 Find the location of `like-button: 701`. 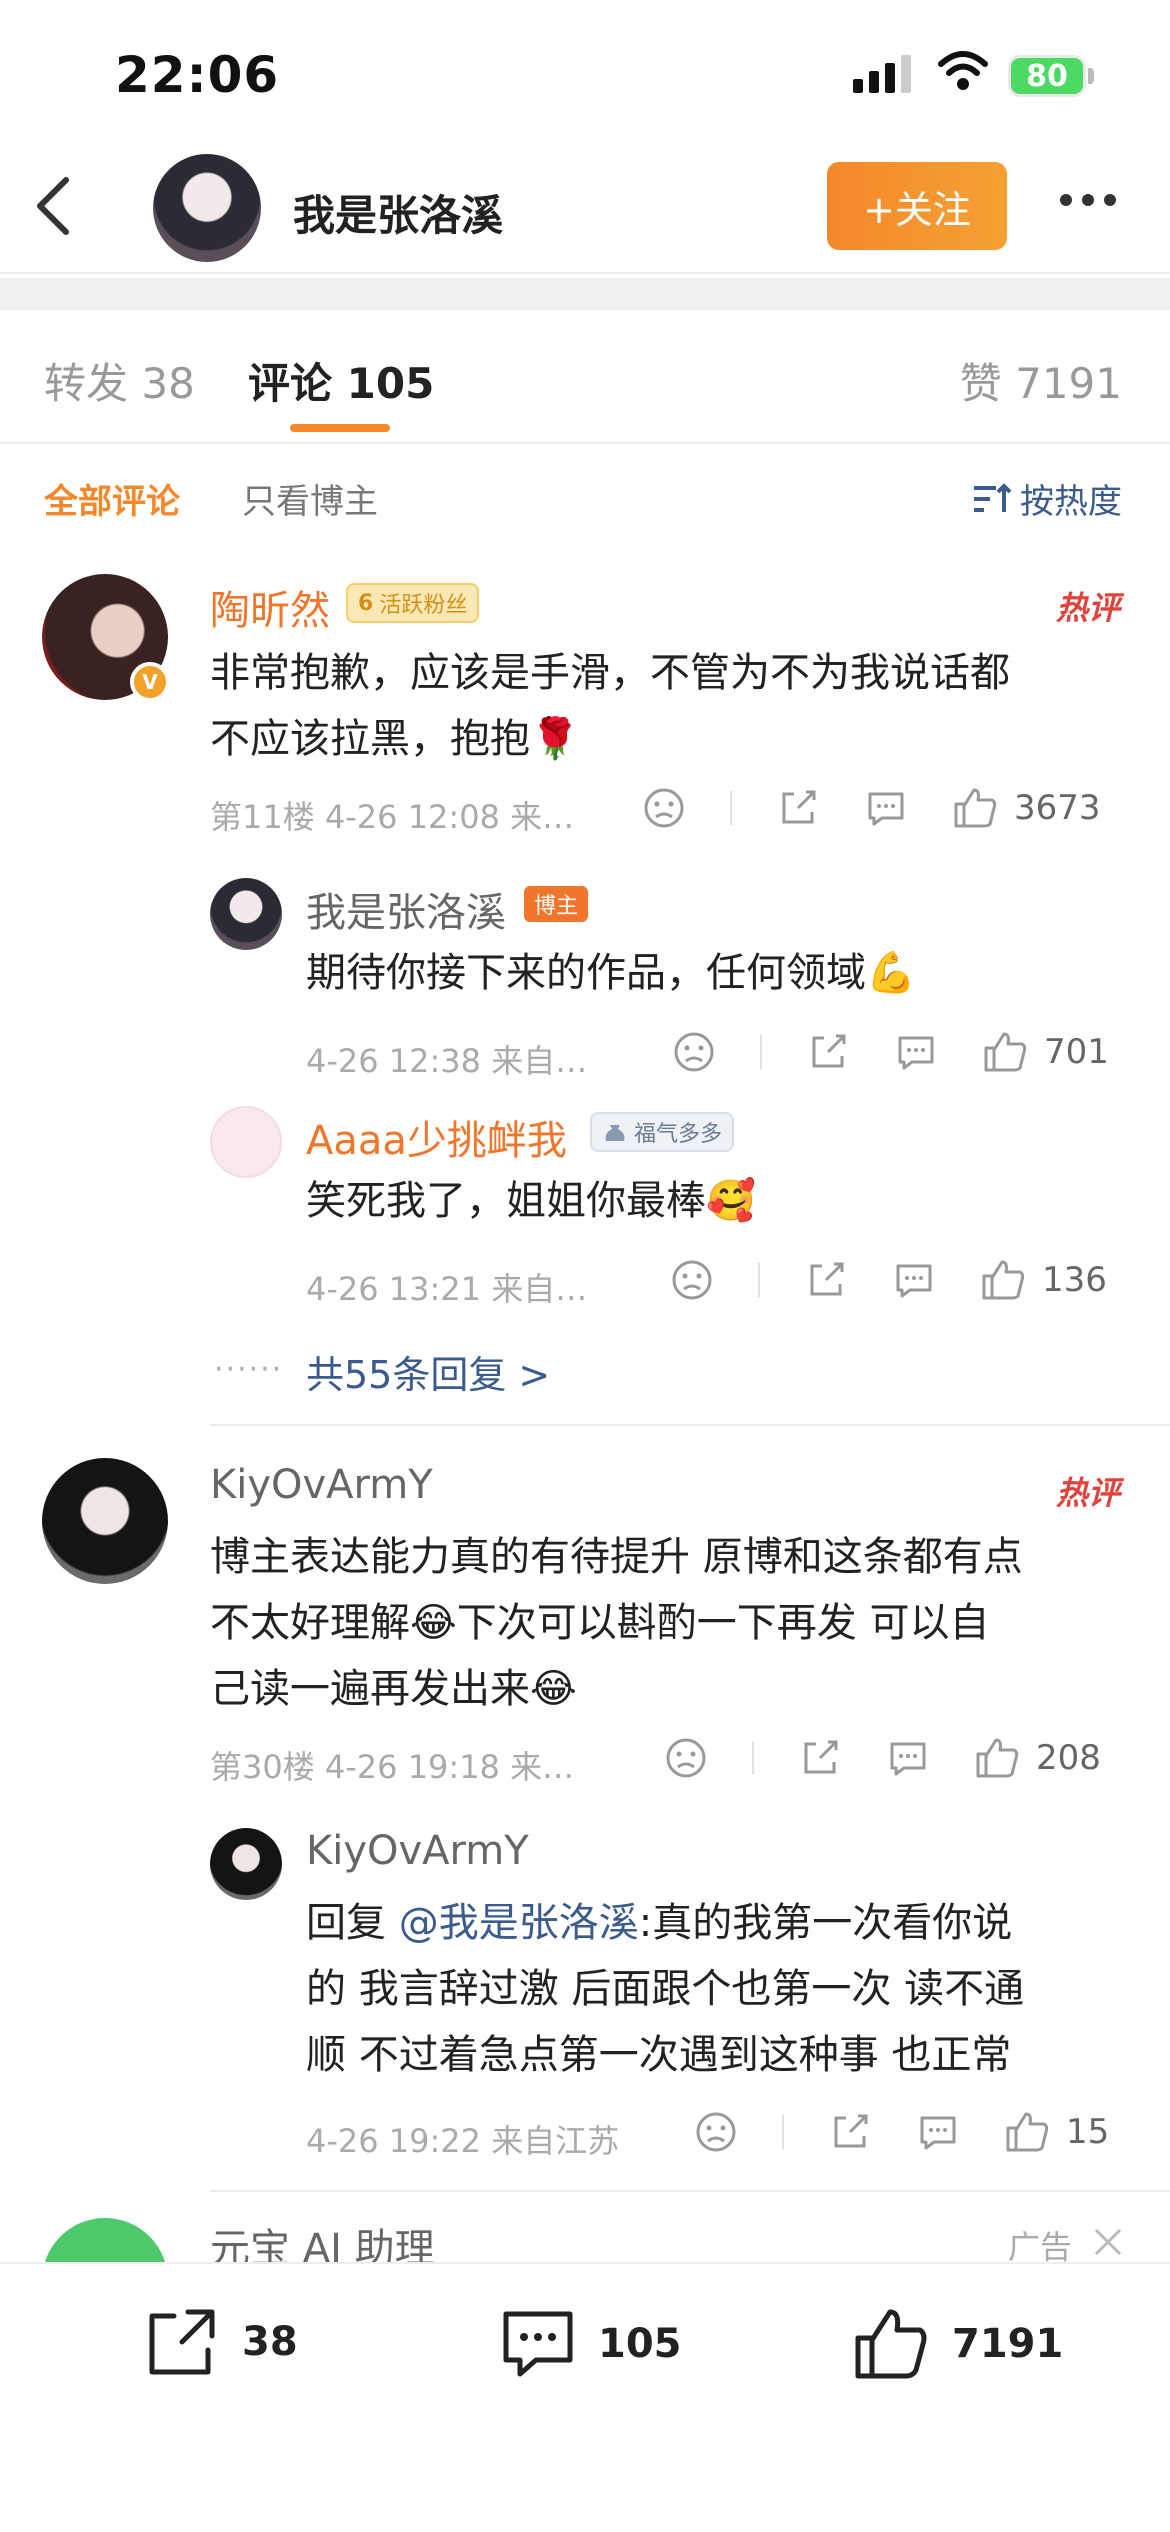

like-button: 701 is located at coordinates (1045, 1052).